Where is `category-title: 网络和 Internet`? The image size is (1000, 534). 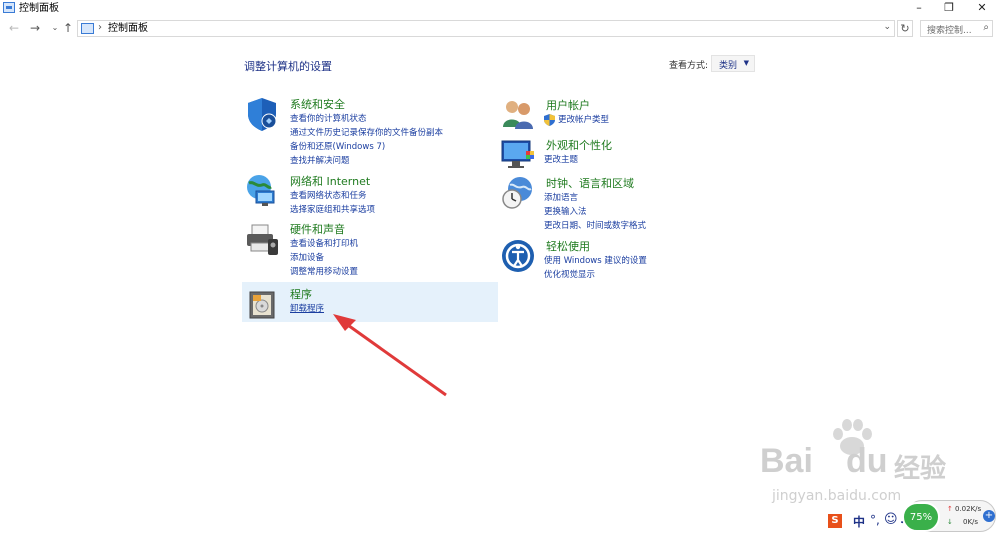 category-title: 网络和 Internet is located at coordinates (330, 181).